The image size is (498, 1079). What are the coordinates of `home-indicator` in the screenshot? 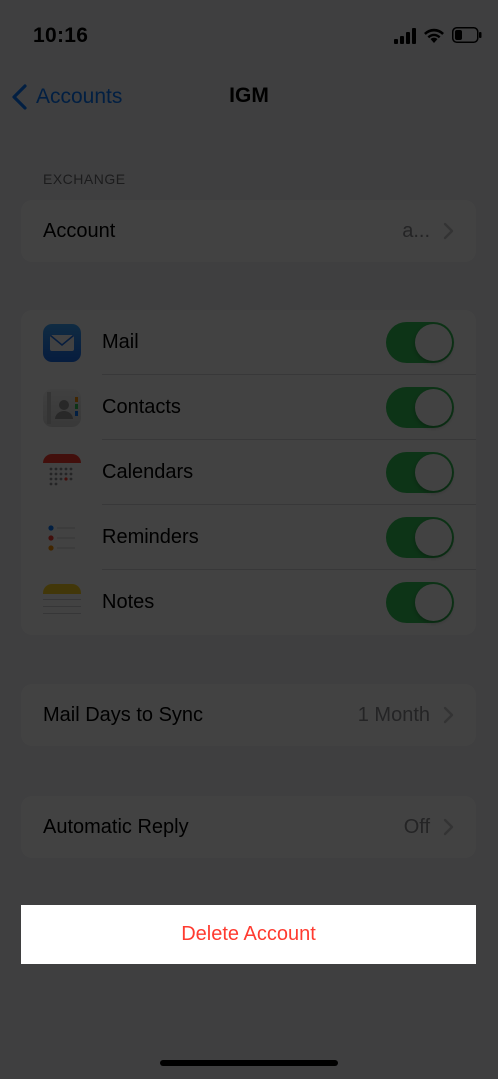 It's located at (249, 1063).